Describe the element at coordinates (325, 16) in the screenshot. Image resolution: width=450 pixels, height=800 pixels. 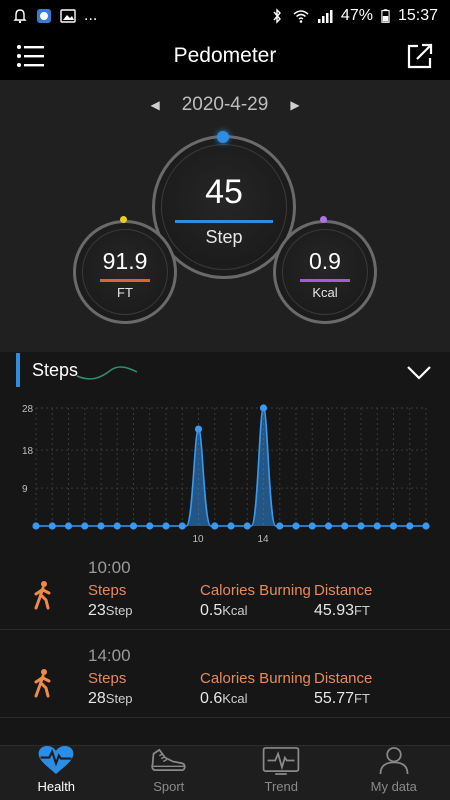
I see `signal-icon` at that location.